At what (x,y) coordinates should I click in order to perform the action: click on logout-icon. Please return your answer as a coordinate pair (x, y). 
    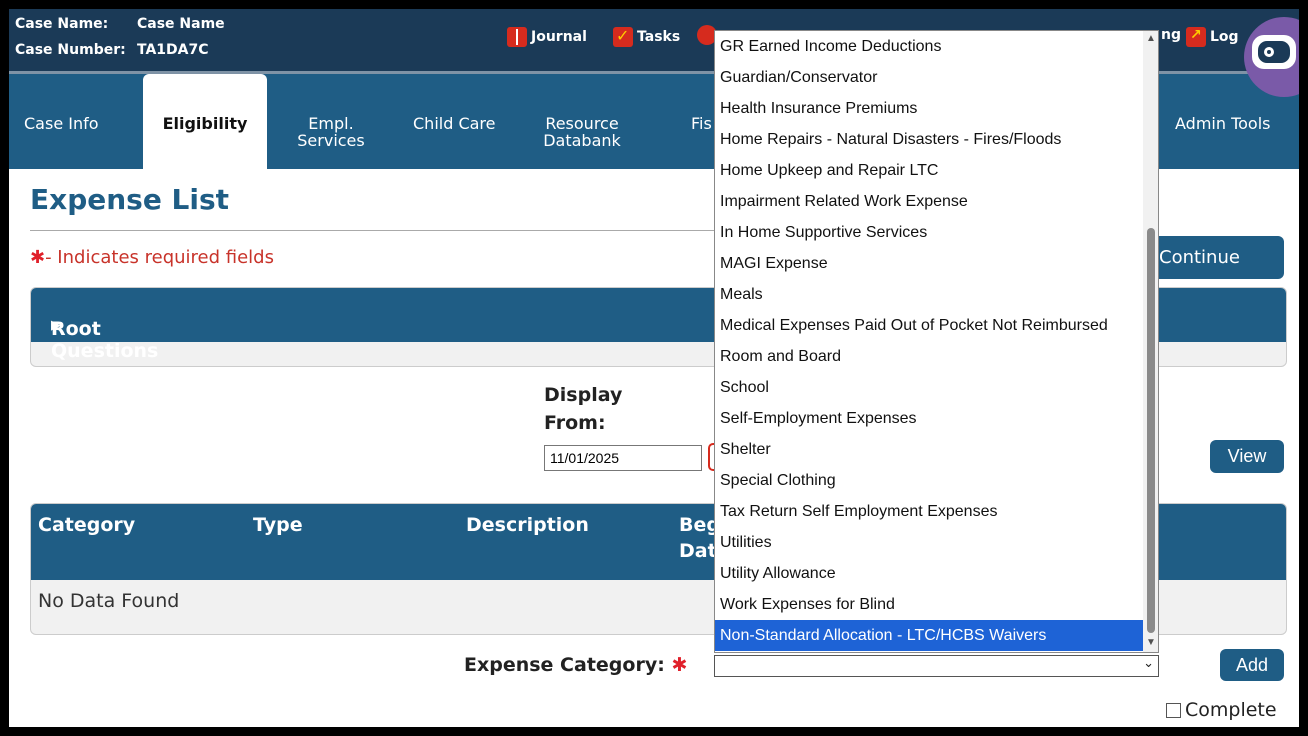
    Looking at the image, I should click on (1196, 37).